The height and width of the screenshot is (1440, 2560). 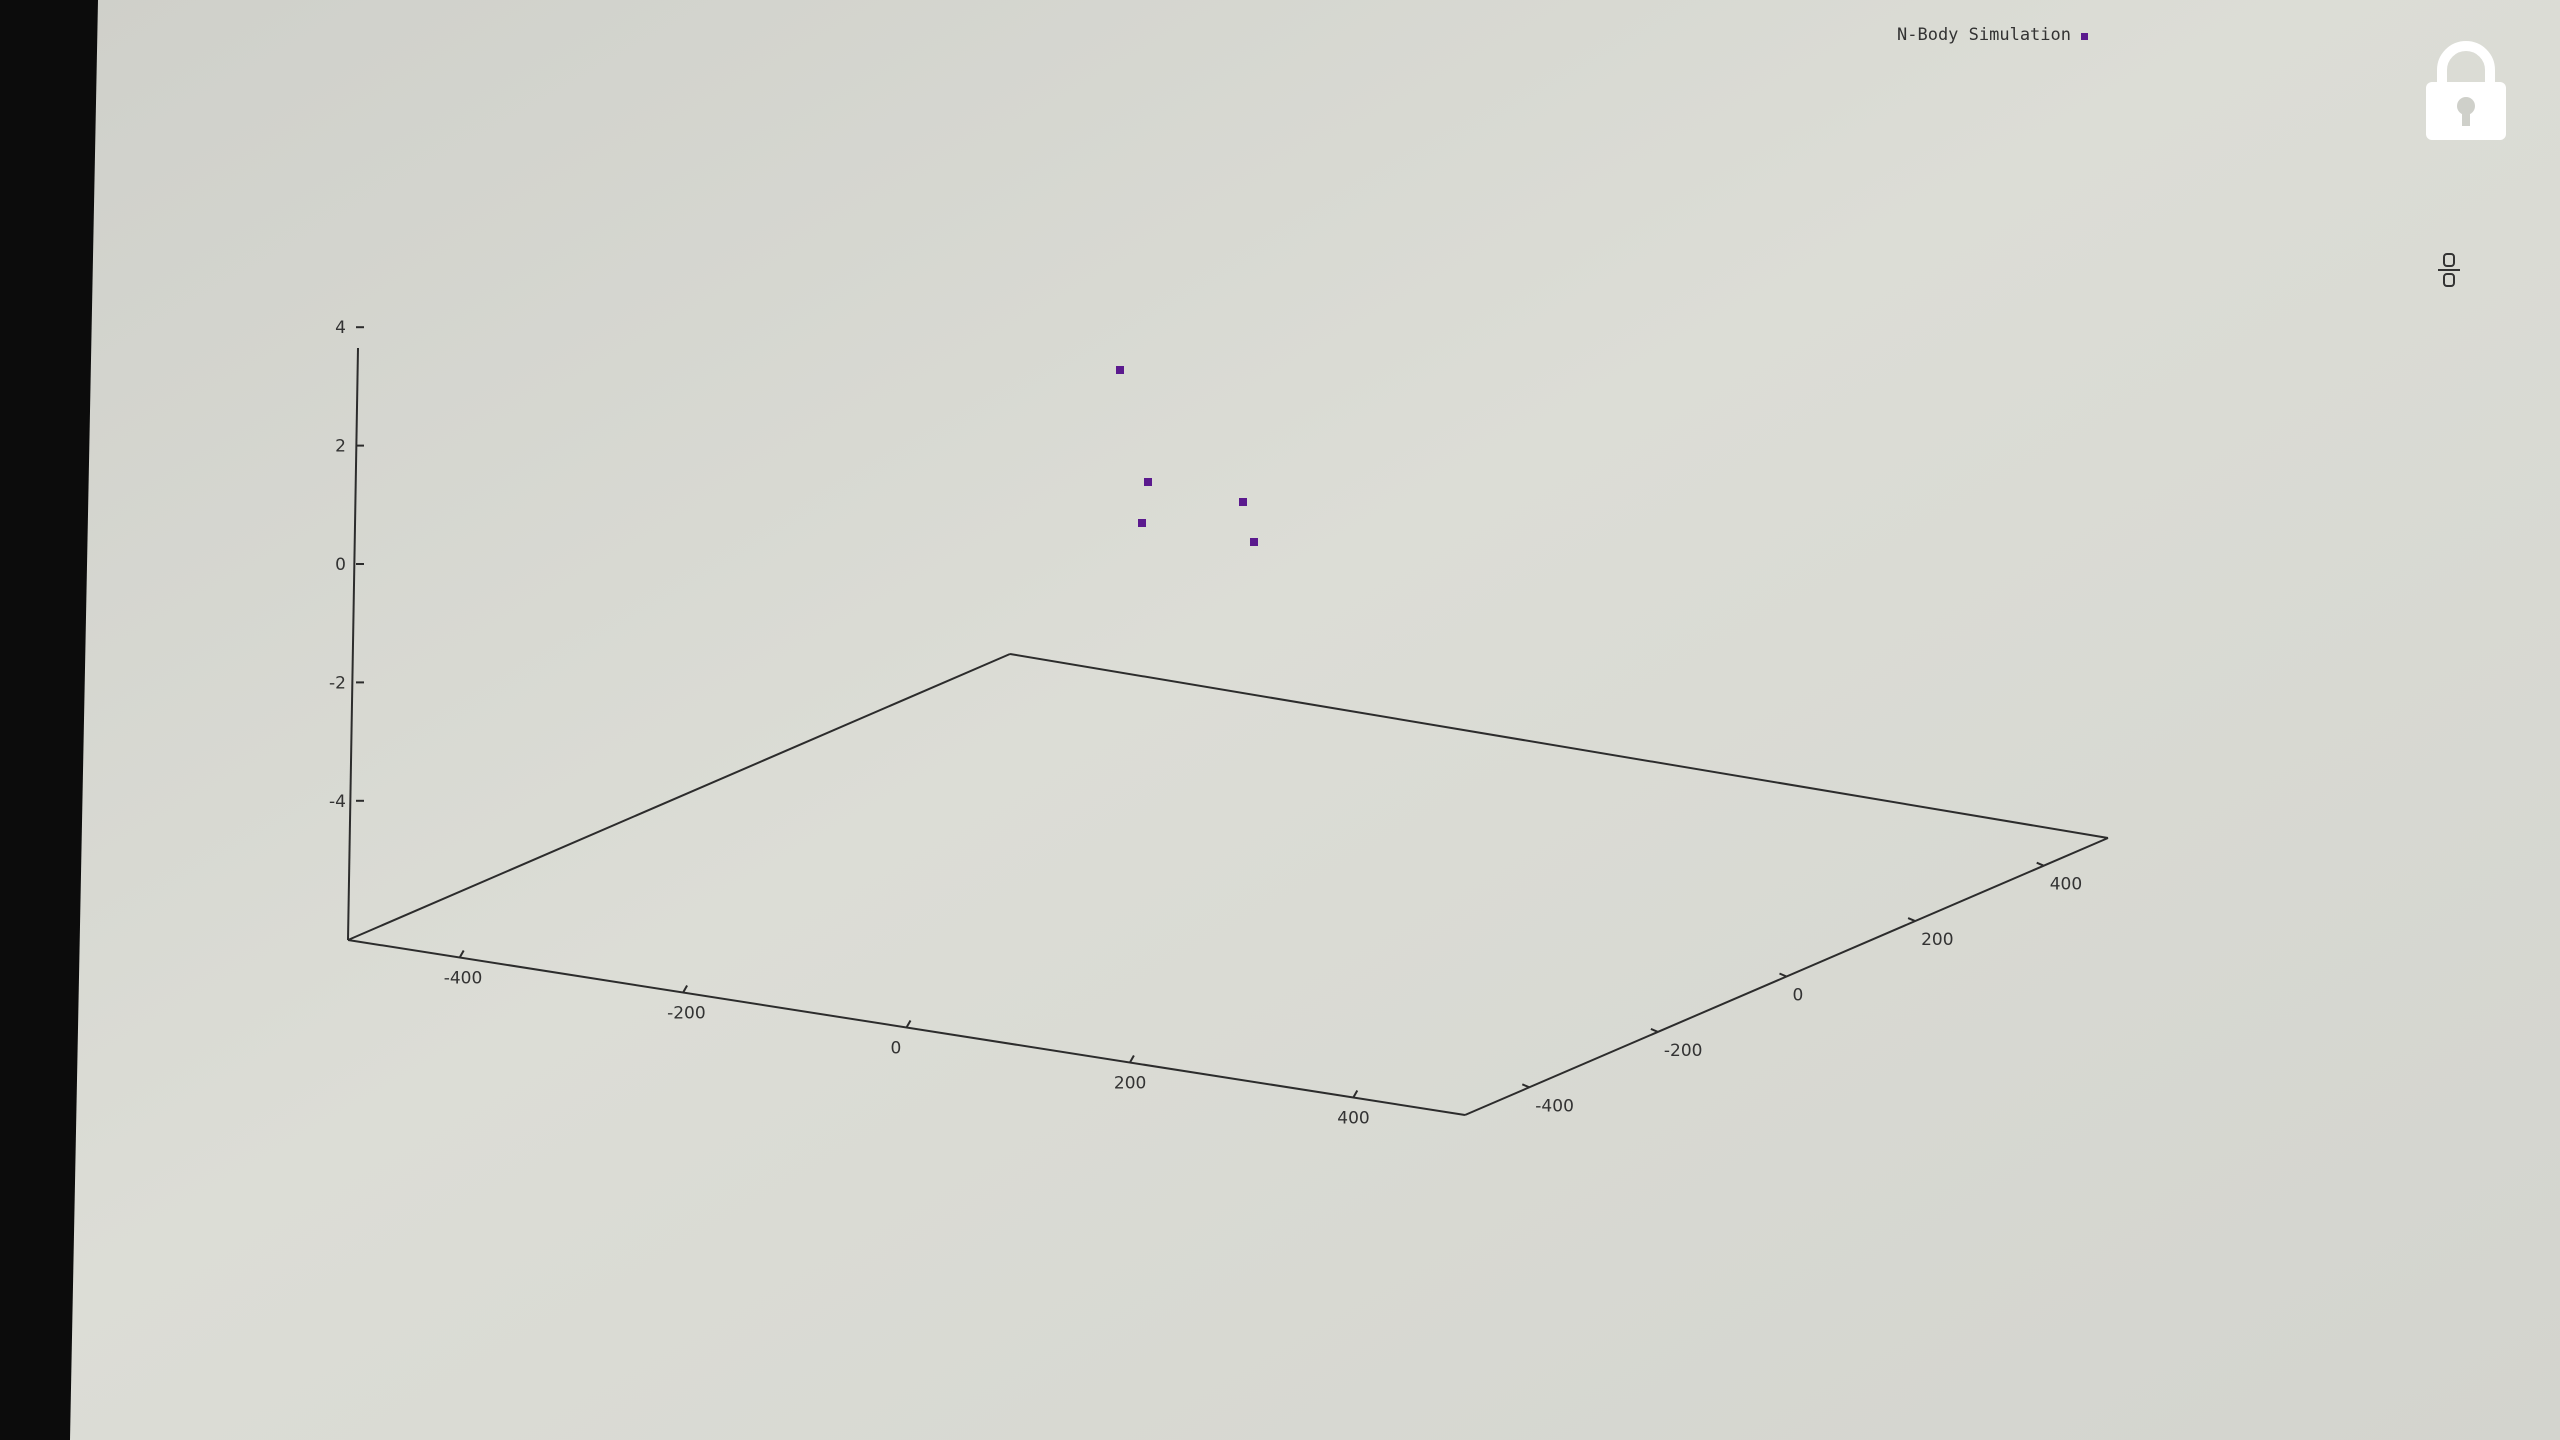 I want to click on z-tick-label: 2, so click(x=340, y=447).